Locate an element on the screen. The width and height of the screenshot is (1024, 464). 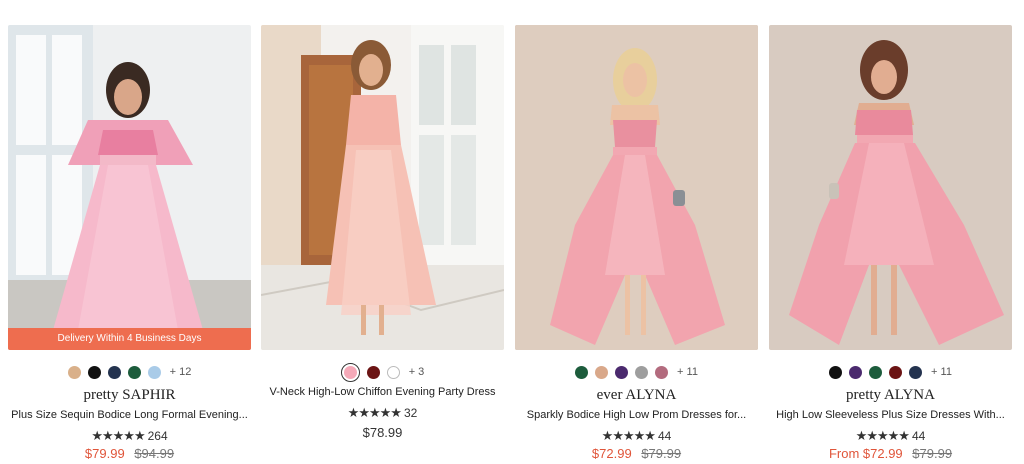
color-swatch-selected is located at coordinates (350, 372).